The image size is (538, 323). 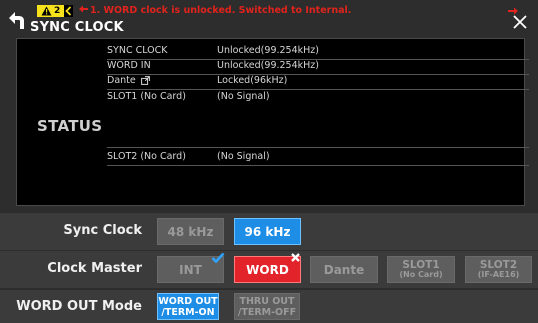 I want to click on clock-master-int-button: INT, so click(x=191, y=267).